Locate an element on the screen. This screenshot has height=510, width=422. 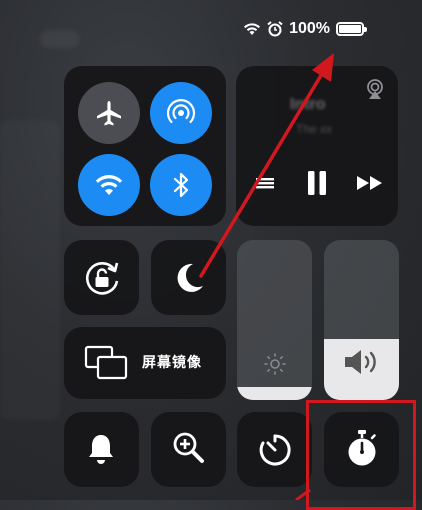
connectivity-panel is located at coordinates (145, 146).